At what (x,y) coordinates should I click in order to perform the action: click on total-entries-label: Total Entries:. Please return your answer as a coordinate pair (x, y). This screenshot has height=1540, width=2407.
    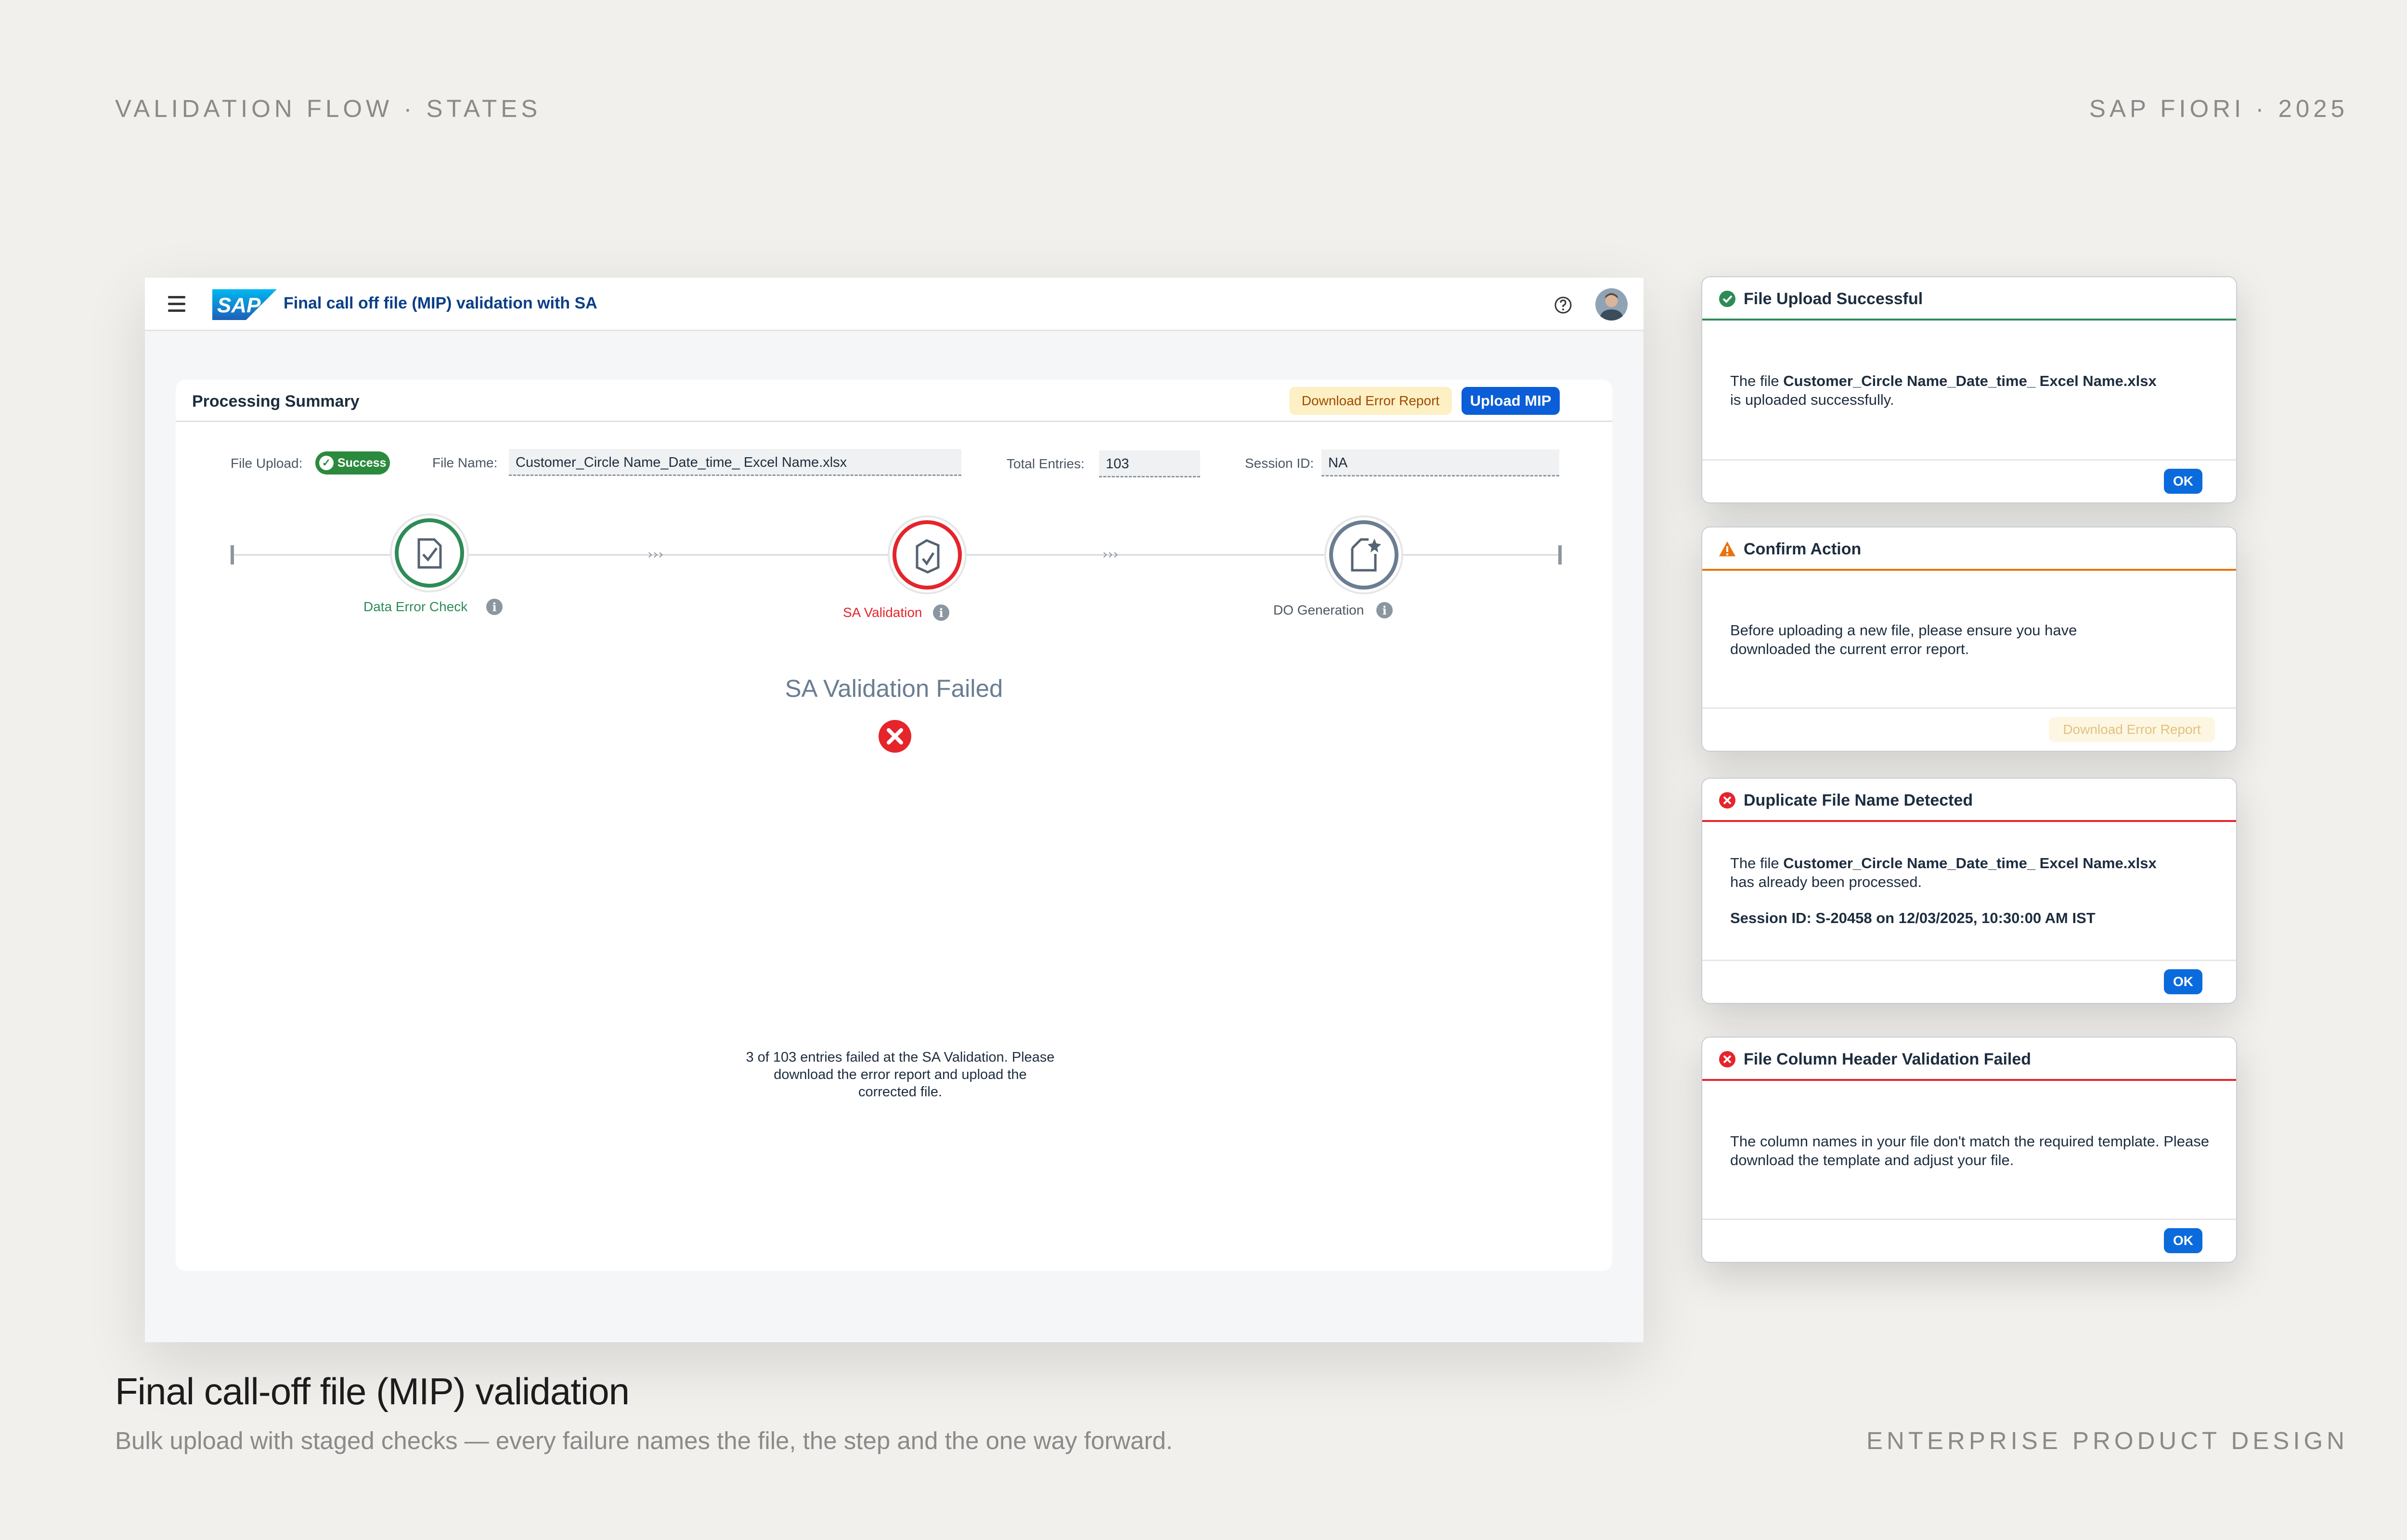
    Looking at the image, I should click on (1046, 463).